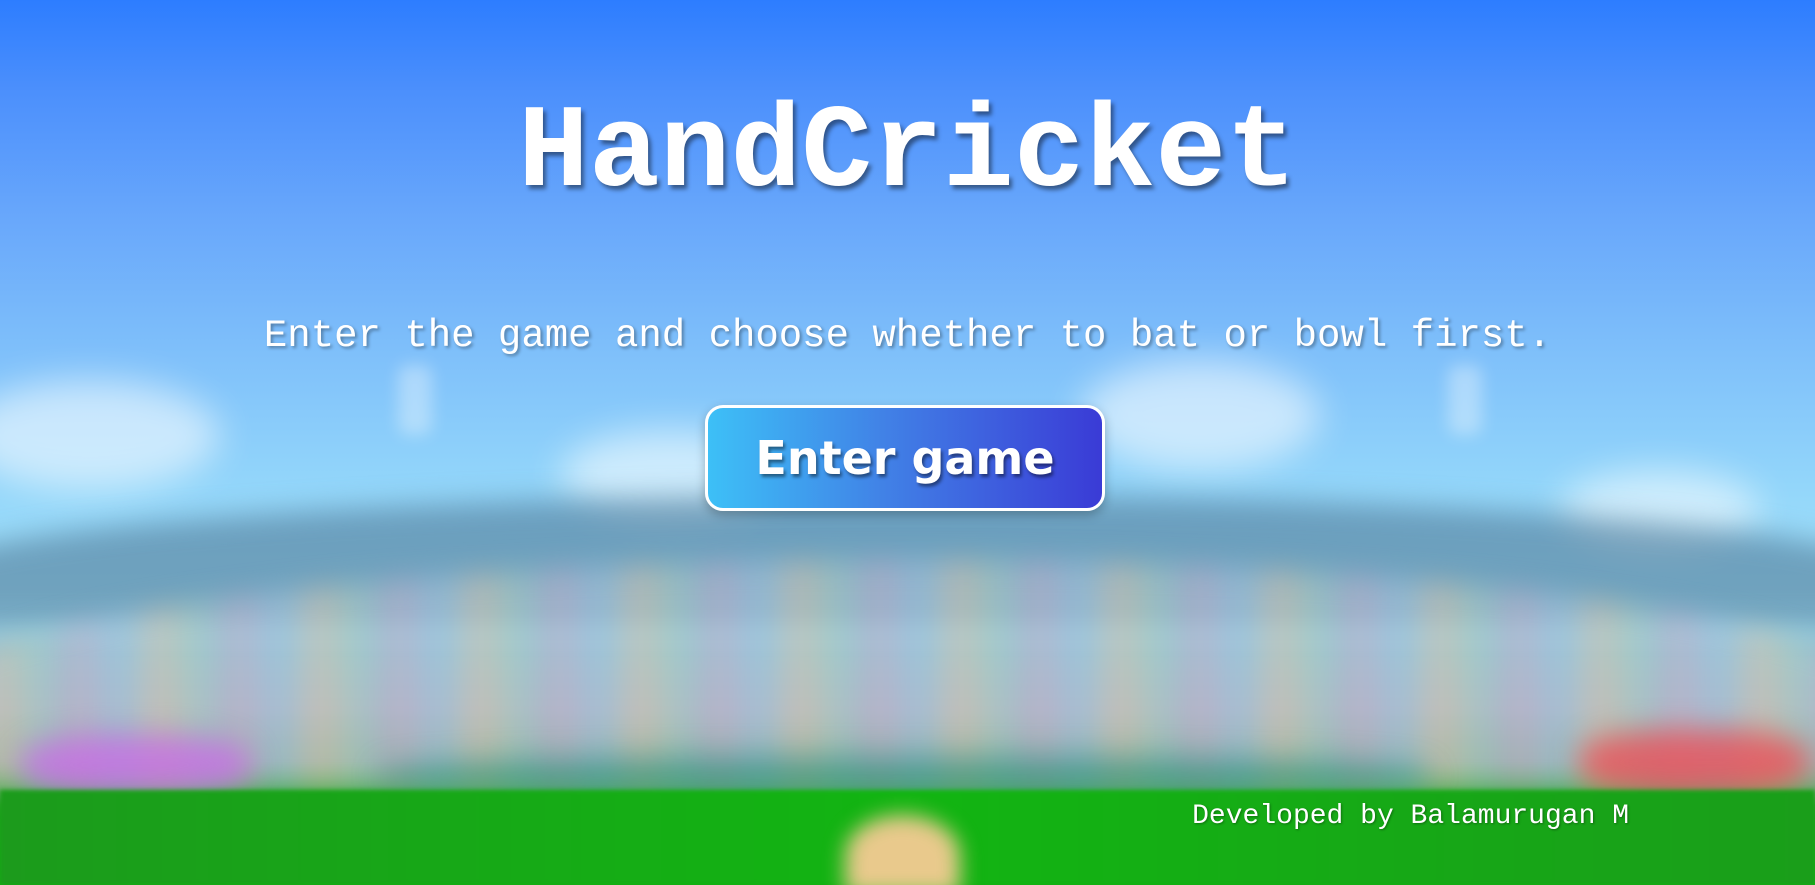 The height and width of the screenshot is (885, 1815). I want to click on developer-credit: Developed by Balamurugan M, so click(1410, 816).